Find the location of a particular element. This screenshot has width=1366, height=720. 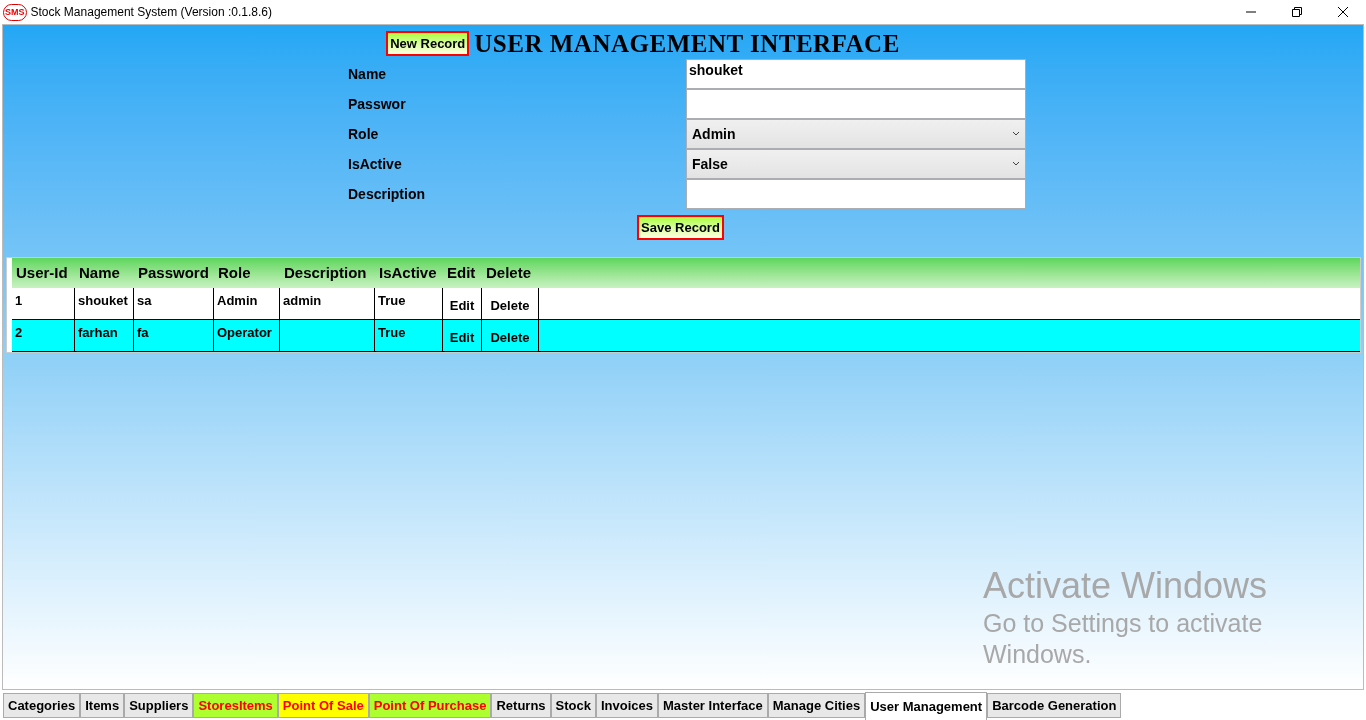

tab: Items is located at coordinates (102, 705).